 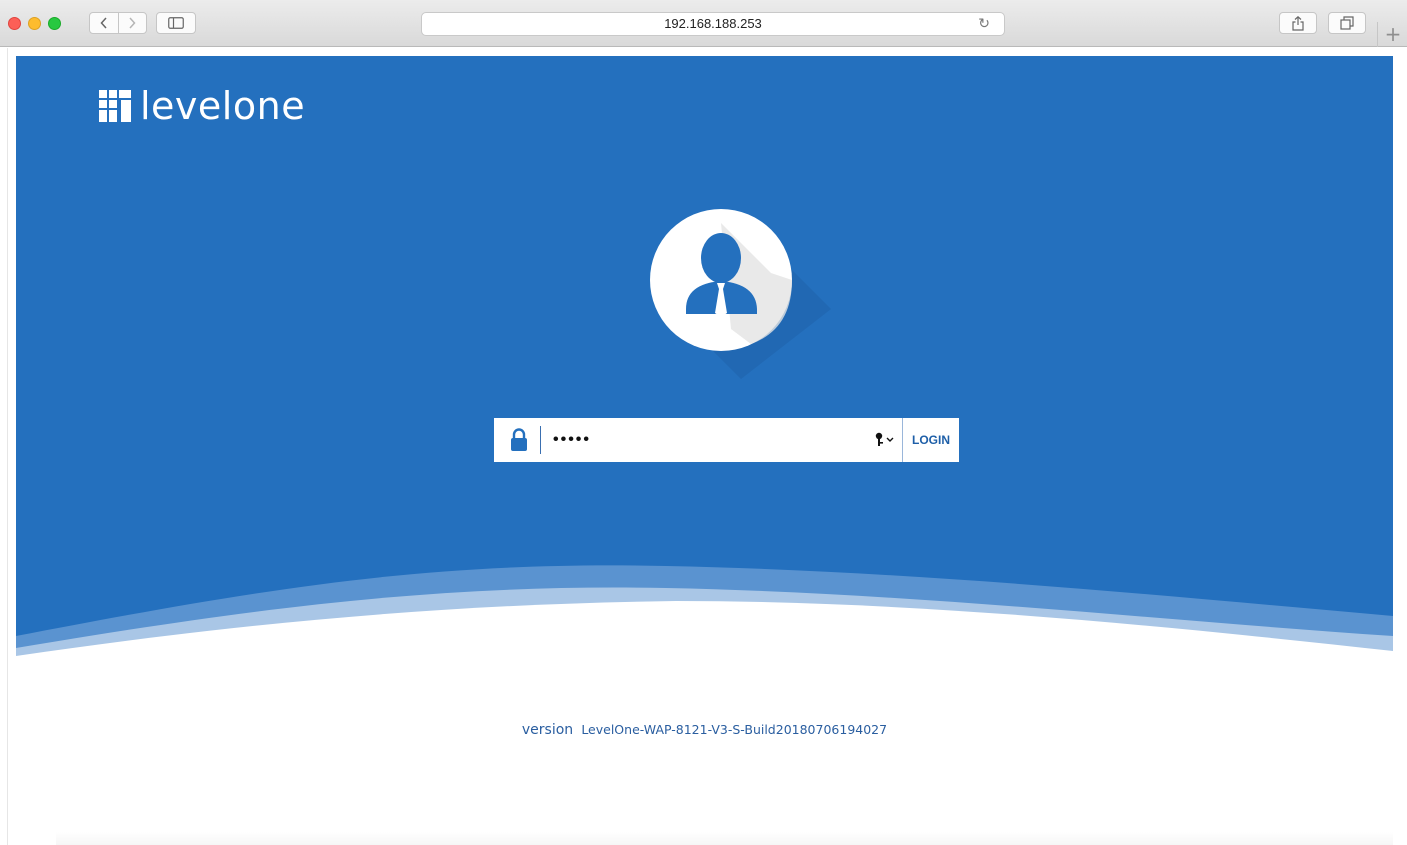 I want to click on password-input, so click(x=707, y=440).